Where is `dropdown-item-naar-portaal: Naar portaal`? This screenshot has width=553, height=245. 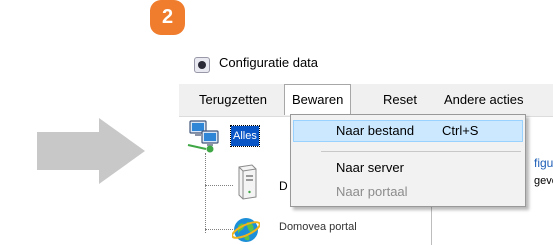
dropdown-item-naar-portaal: Naar portaal is located at coordinates (372, 191).